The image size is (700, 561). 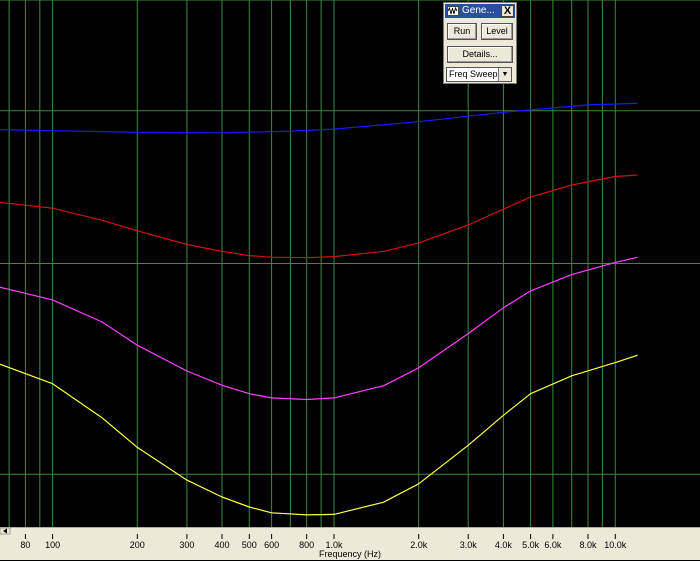 What do you see at coordinates (349, 554) in the screenshot?
I see `x-axis-title: Frequency (Hz)` at bounding box center [349, 554].